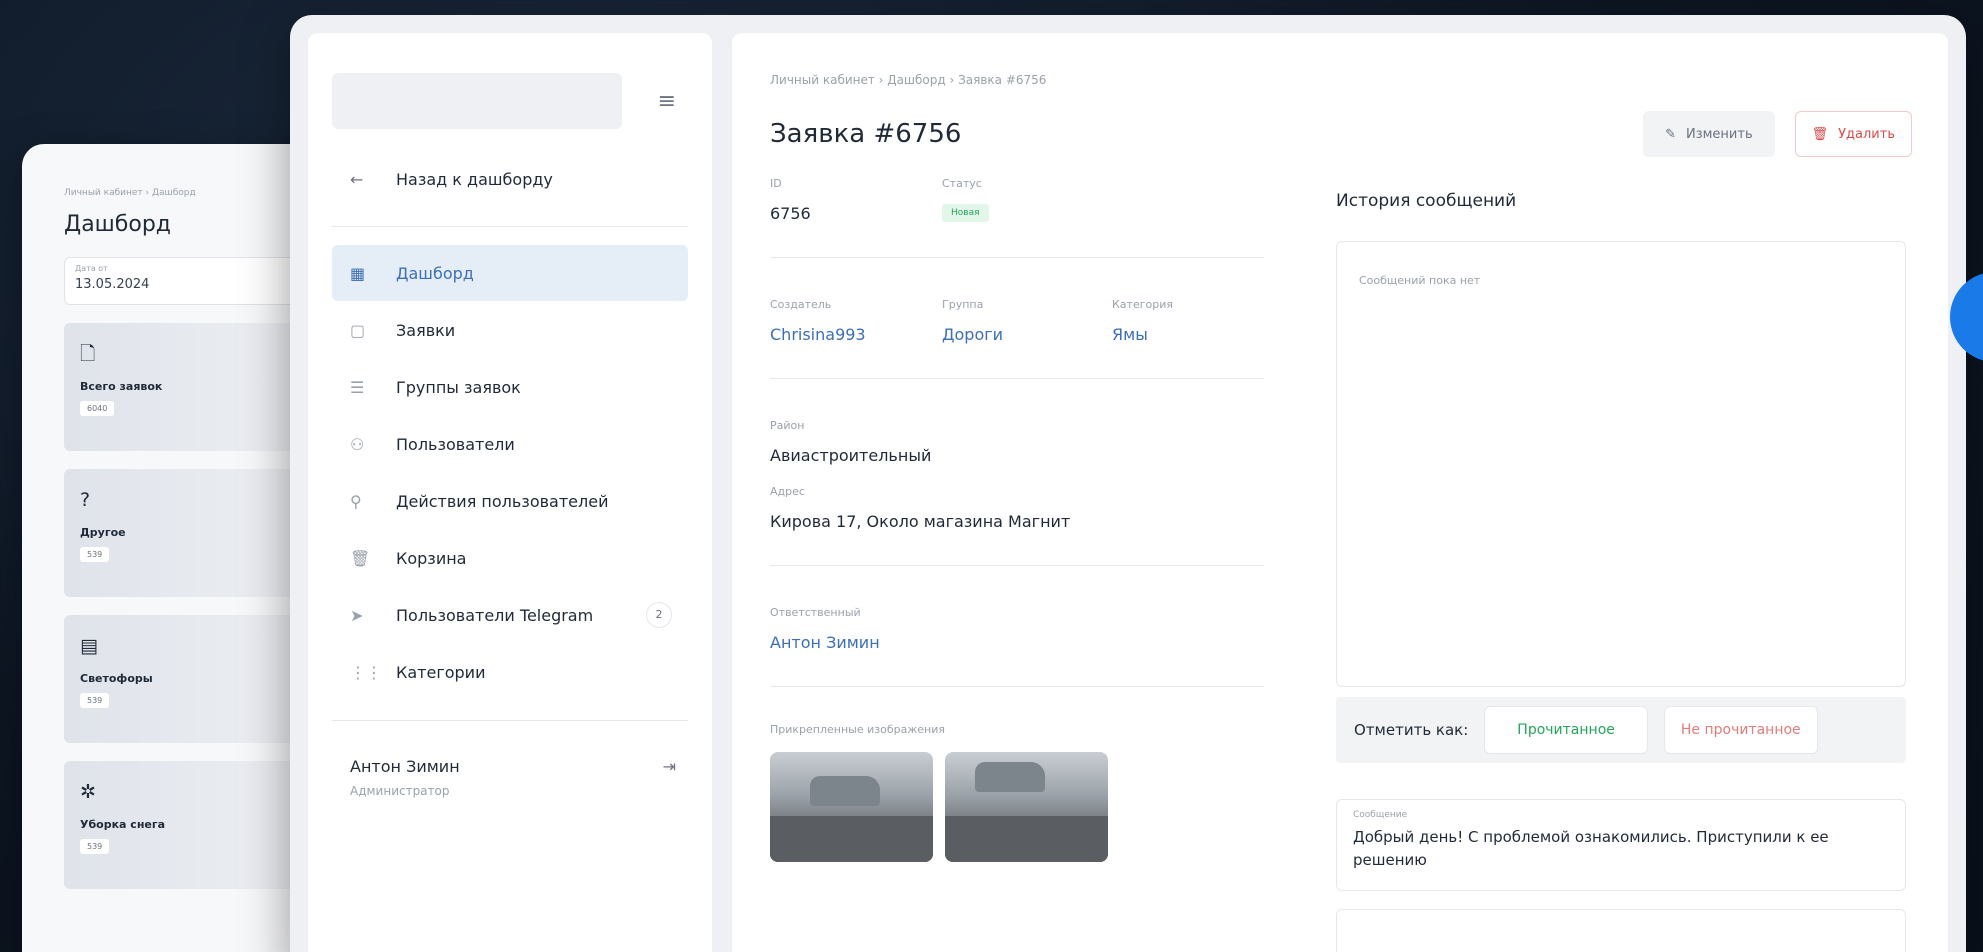 The image size is (1983, 952). I want to click on back-to-dashboard-link: ← Назад к дашборду, so click(510, 190).